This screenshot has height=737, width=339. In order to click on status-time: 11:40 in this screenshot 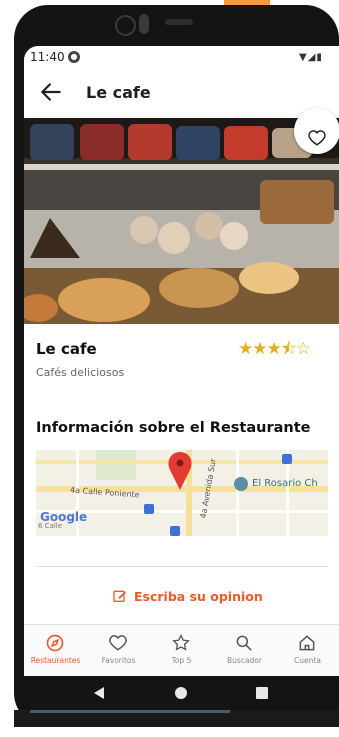, I will do `click(47, 57)`.